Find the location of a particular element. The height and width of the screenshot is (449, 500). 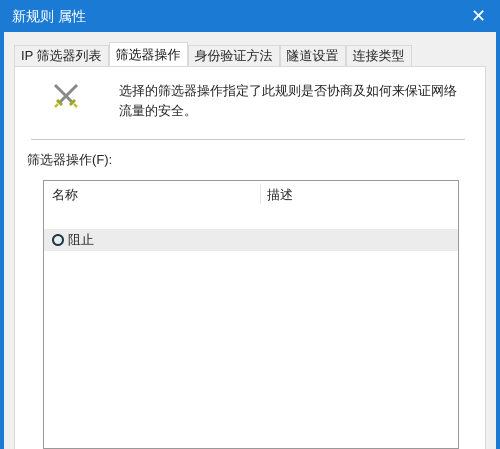

tab: 隧道设置 is located at coordinates (313, 55).